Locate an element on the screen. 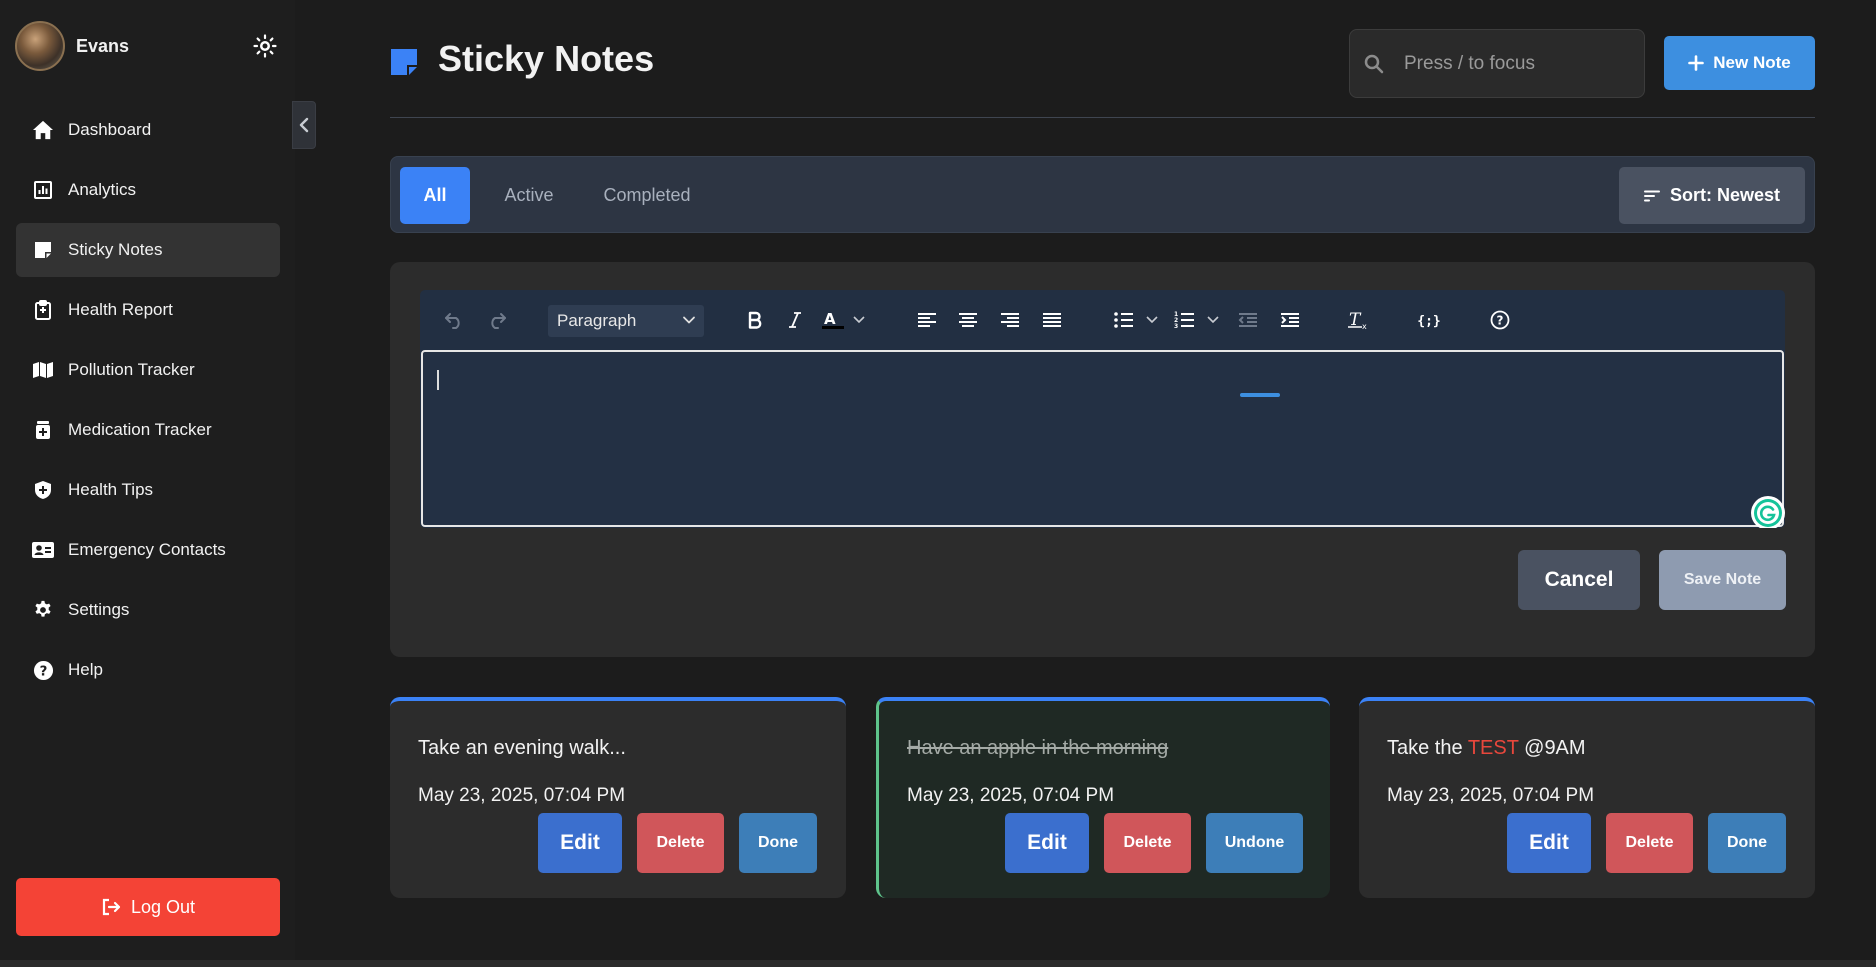 The width and height of the screenshot is (1876, 967). sidebar-item-label: Sticky Notes is located at coordinates (115, 249).